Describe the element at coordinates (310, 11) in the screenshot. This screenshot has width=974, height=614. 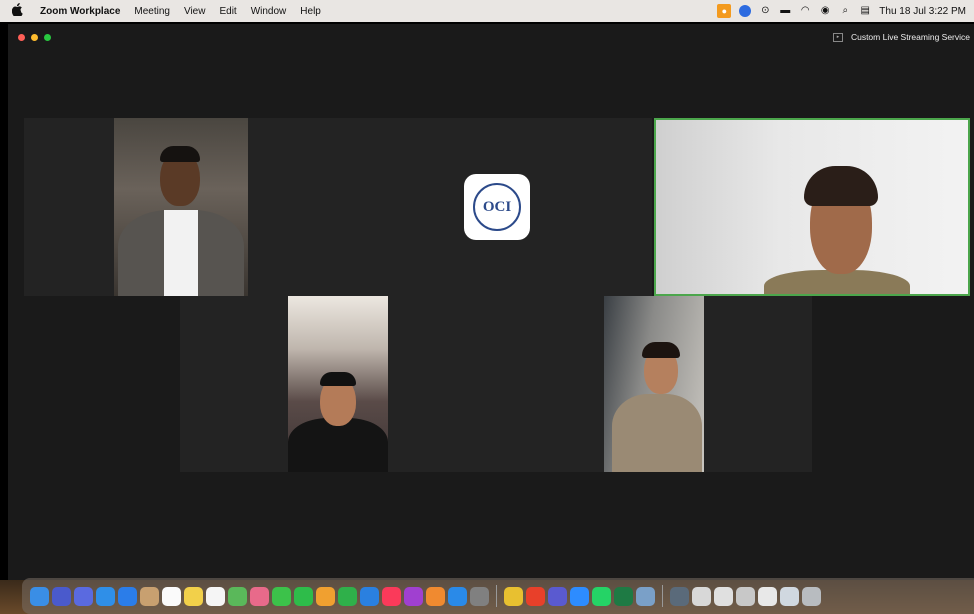
I see `menu-help: Help` at that location.